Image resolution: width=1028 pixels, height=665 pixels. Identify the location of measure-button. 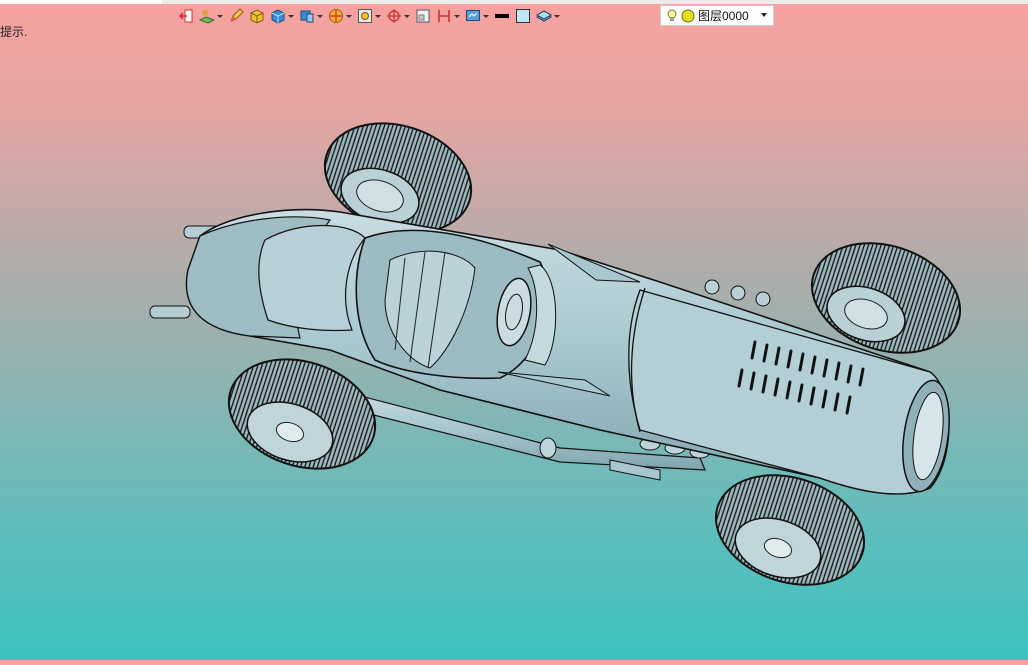
(448, 16).